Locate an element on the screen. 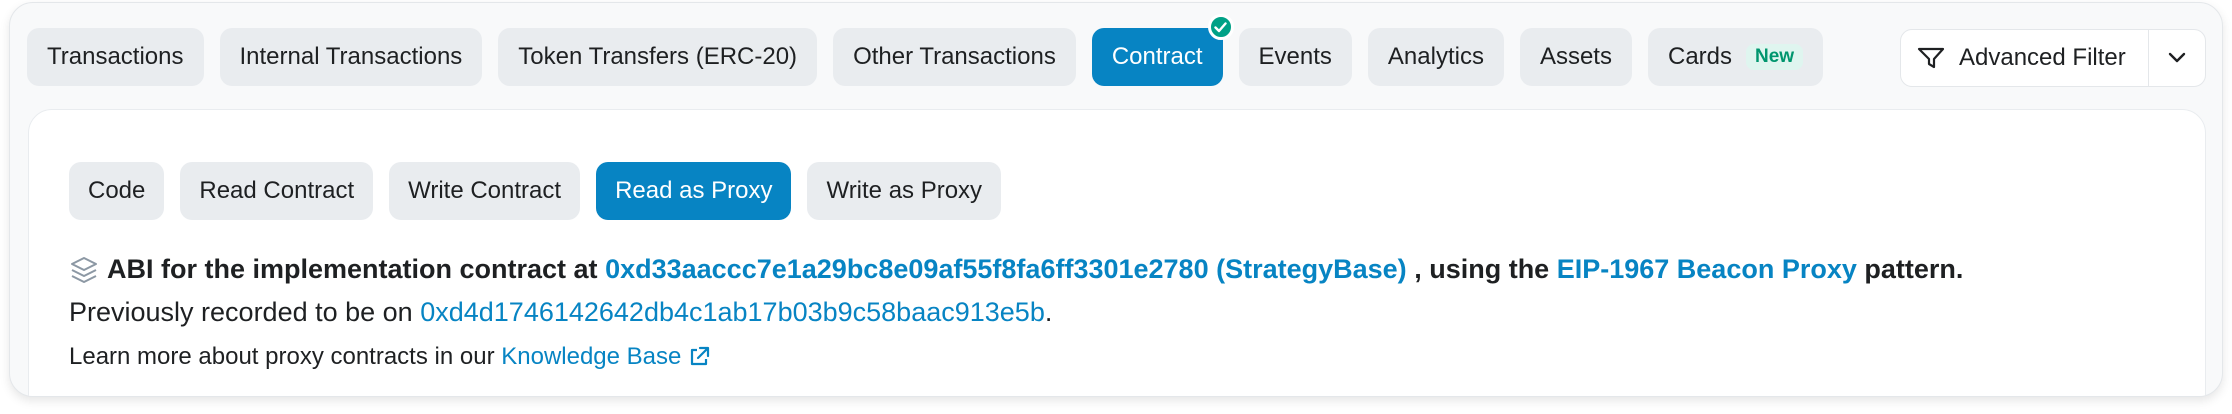 Image resolution: width=2232 pixels, height=414 pixels. previous-suffix-text: . is located at coordinates (1048, 312).